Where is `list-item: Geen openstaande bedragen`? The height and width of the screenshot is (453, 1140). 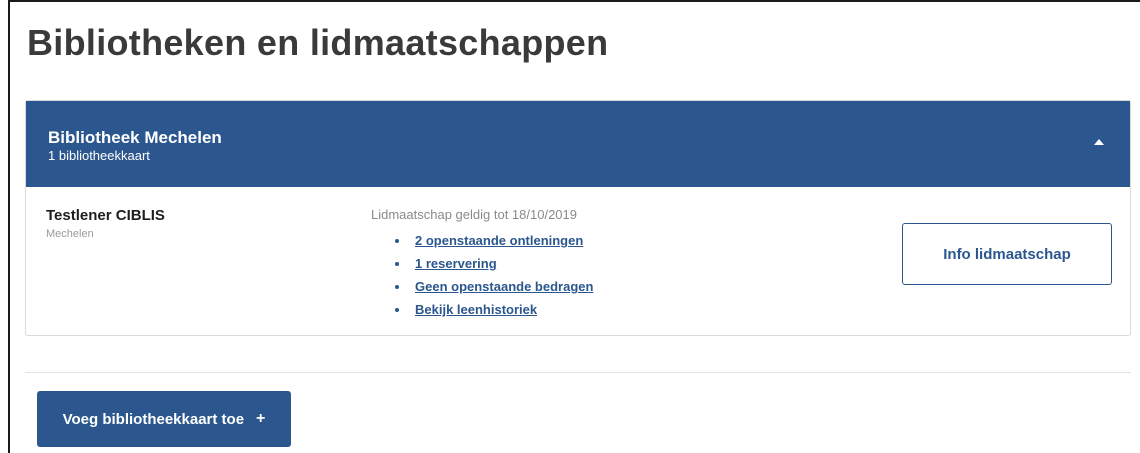 list-item: Geen openstaande bedragen is located at coordinates (494, 286).